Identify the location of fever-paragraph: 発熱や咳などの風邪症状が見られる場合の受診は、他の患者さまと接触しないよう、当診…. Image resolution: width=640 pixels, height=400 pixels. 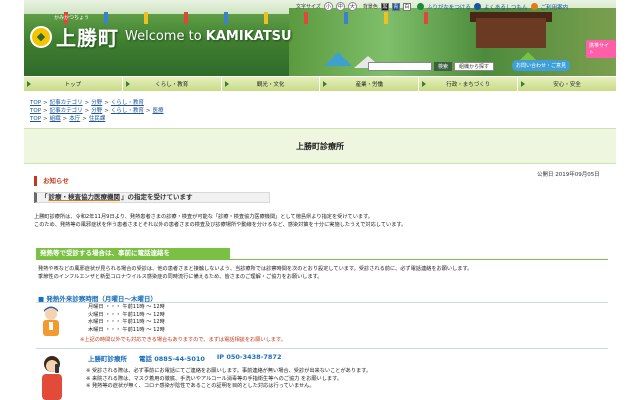
(255, 273).